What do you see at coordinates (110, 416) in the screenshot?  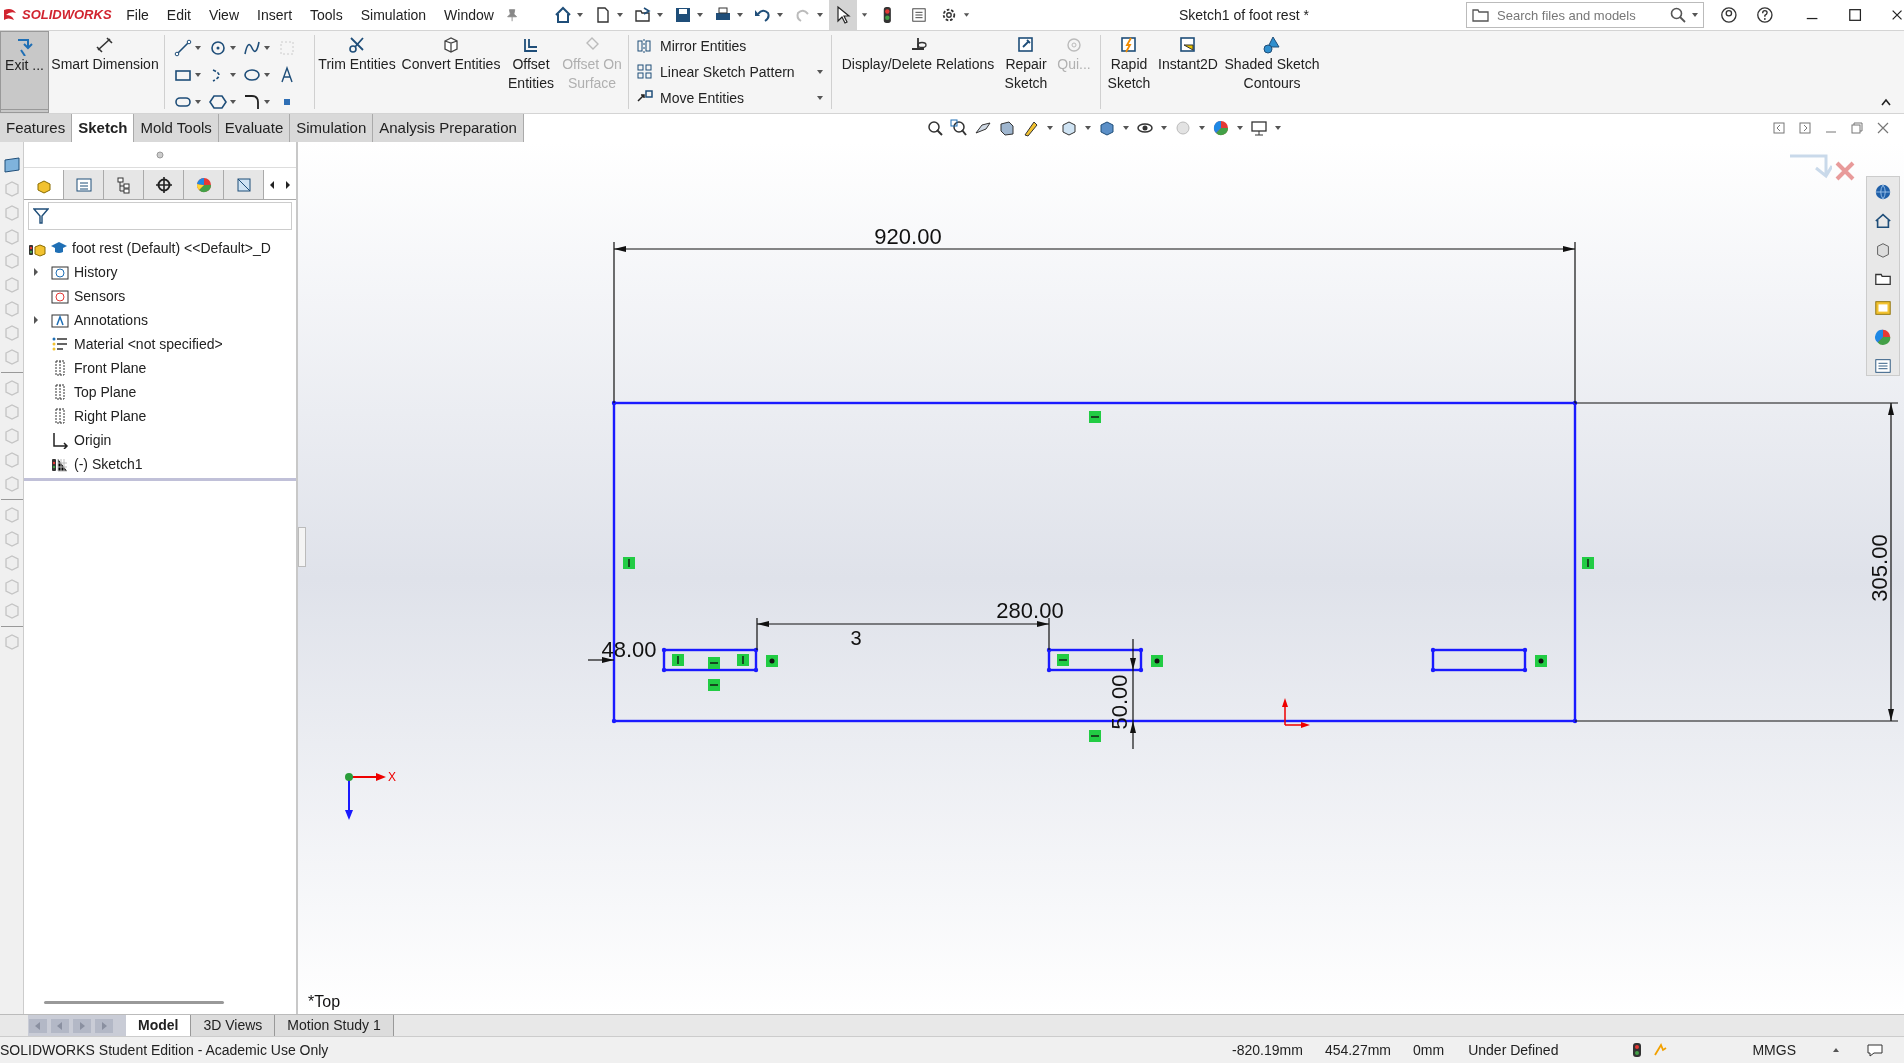 I see `tree-item: Right Plane` at bounding box center [110, 416].